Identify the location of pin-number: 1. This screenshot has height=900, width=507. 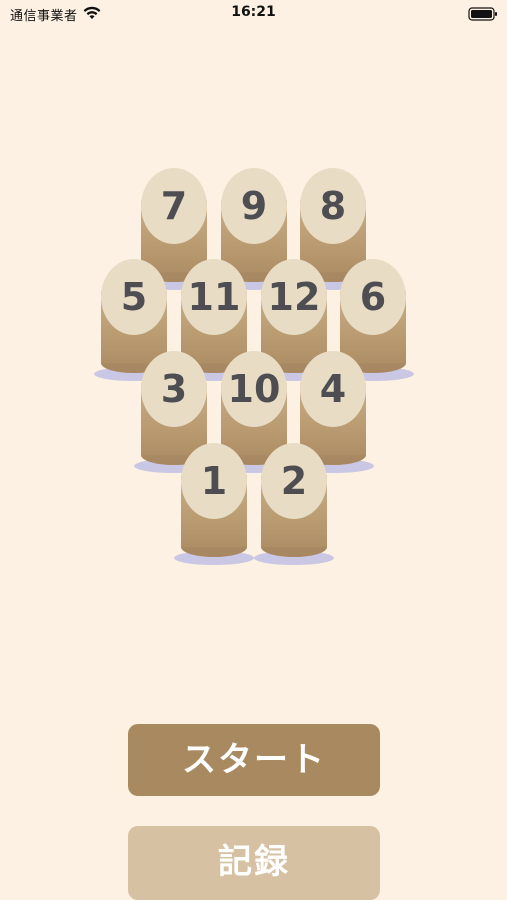
(214, 481).